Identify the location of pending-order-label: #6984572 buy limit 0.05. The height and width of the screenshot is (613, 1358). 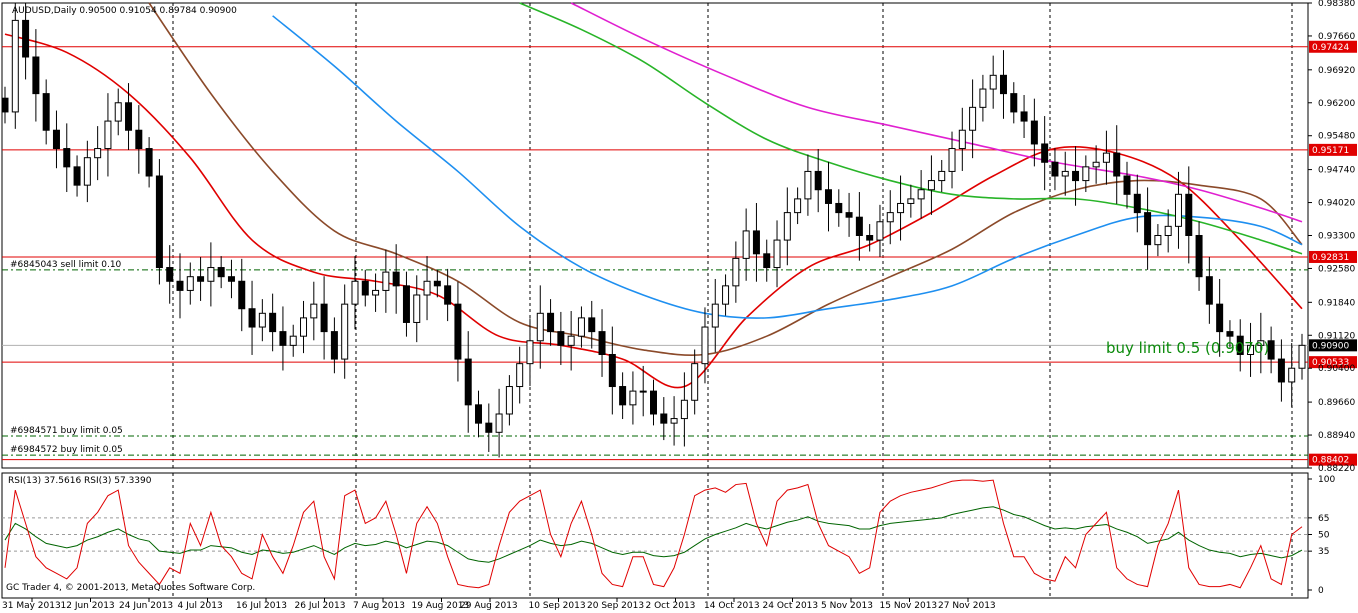
(66, 450).